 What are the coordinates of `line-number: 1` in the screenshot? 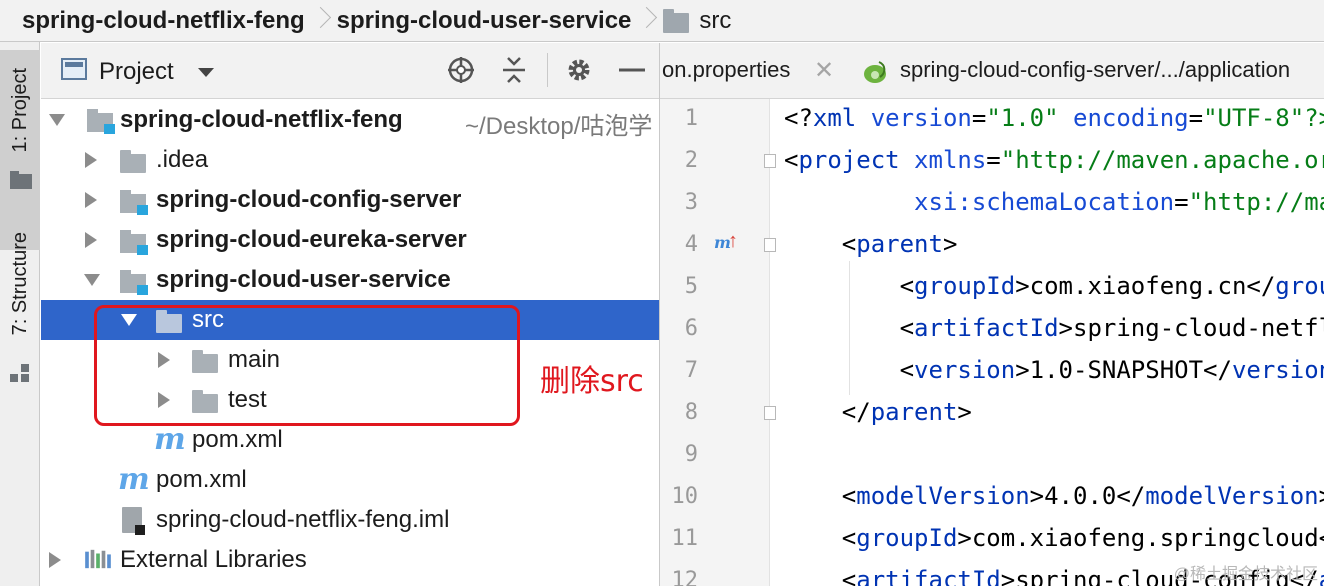 It's located at (691, 118).